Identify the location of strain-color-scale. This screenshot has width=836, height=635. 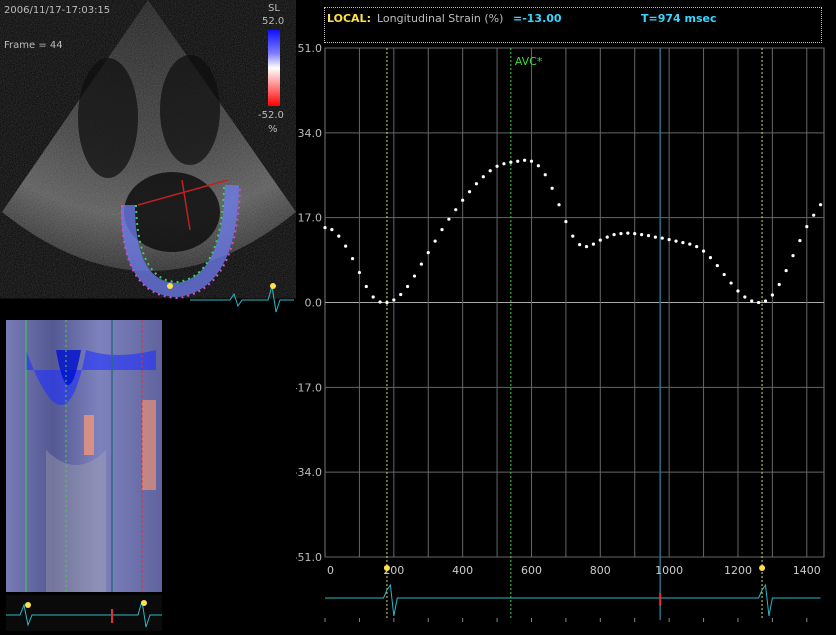
(274, 68).